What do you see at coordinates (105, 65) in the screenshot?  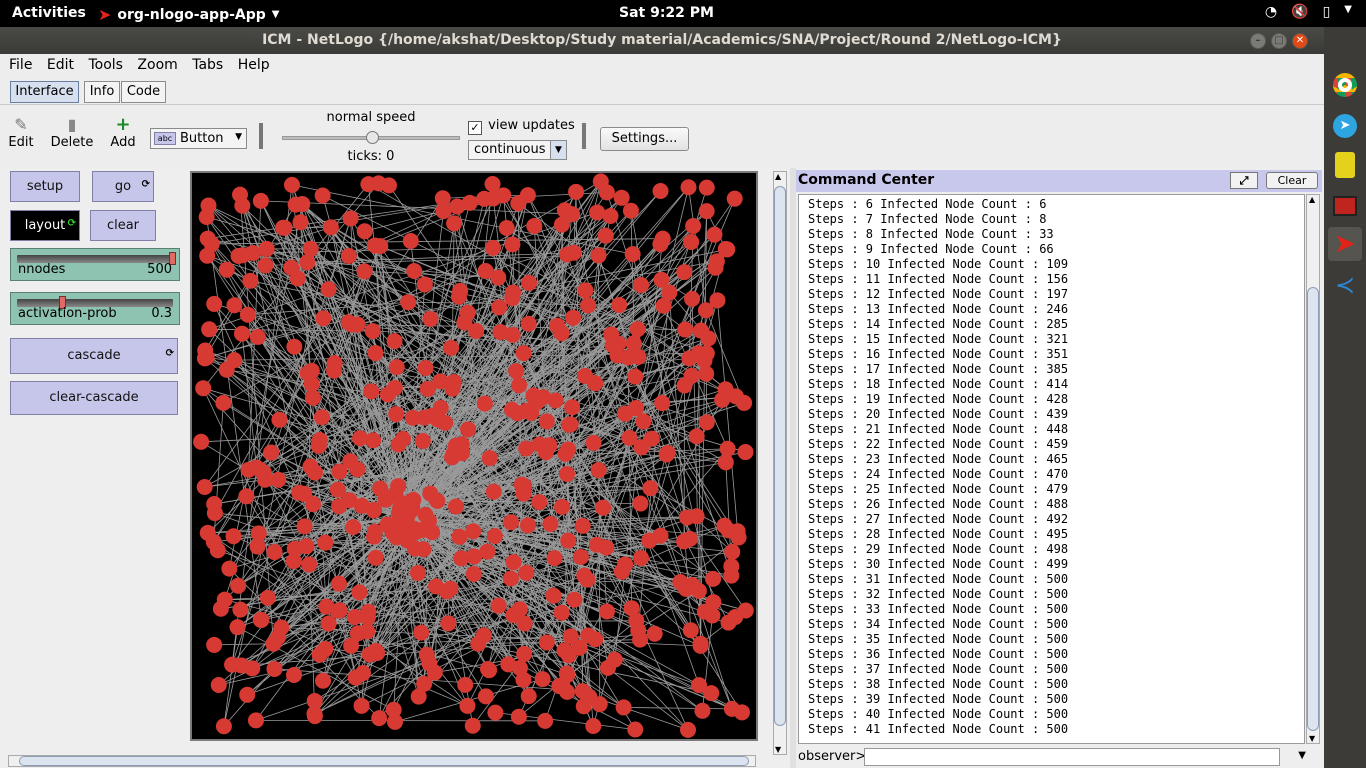 I see `menu-tools: Tools` at bounding box center [105, 65].